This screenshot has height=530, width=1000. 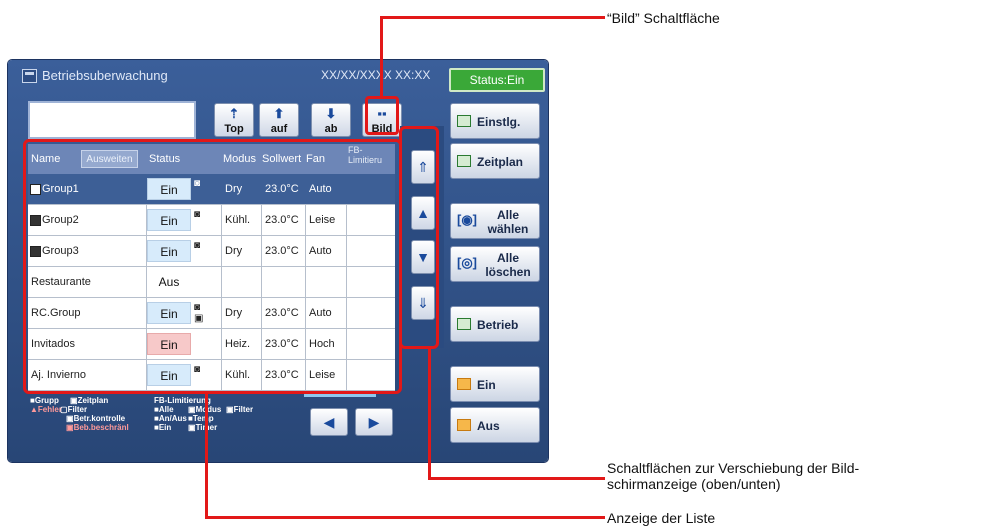 What do you see at coordinates (279, 113) in the screenshot?
I see `arrow-up-icon: ⬆` at bounding box center [279, 113].